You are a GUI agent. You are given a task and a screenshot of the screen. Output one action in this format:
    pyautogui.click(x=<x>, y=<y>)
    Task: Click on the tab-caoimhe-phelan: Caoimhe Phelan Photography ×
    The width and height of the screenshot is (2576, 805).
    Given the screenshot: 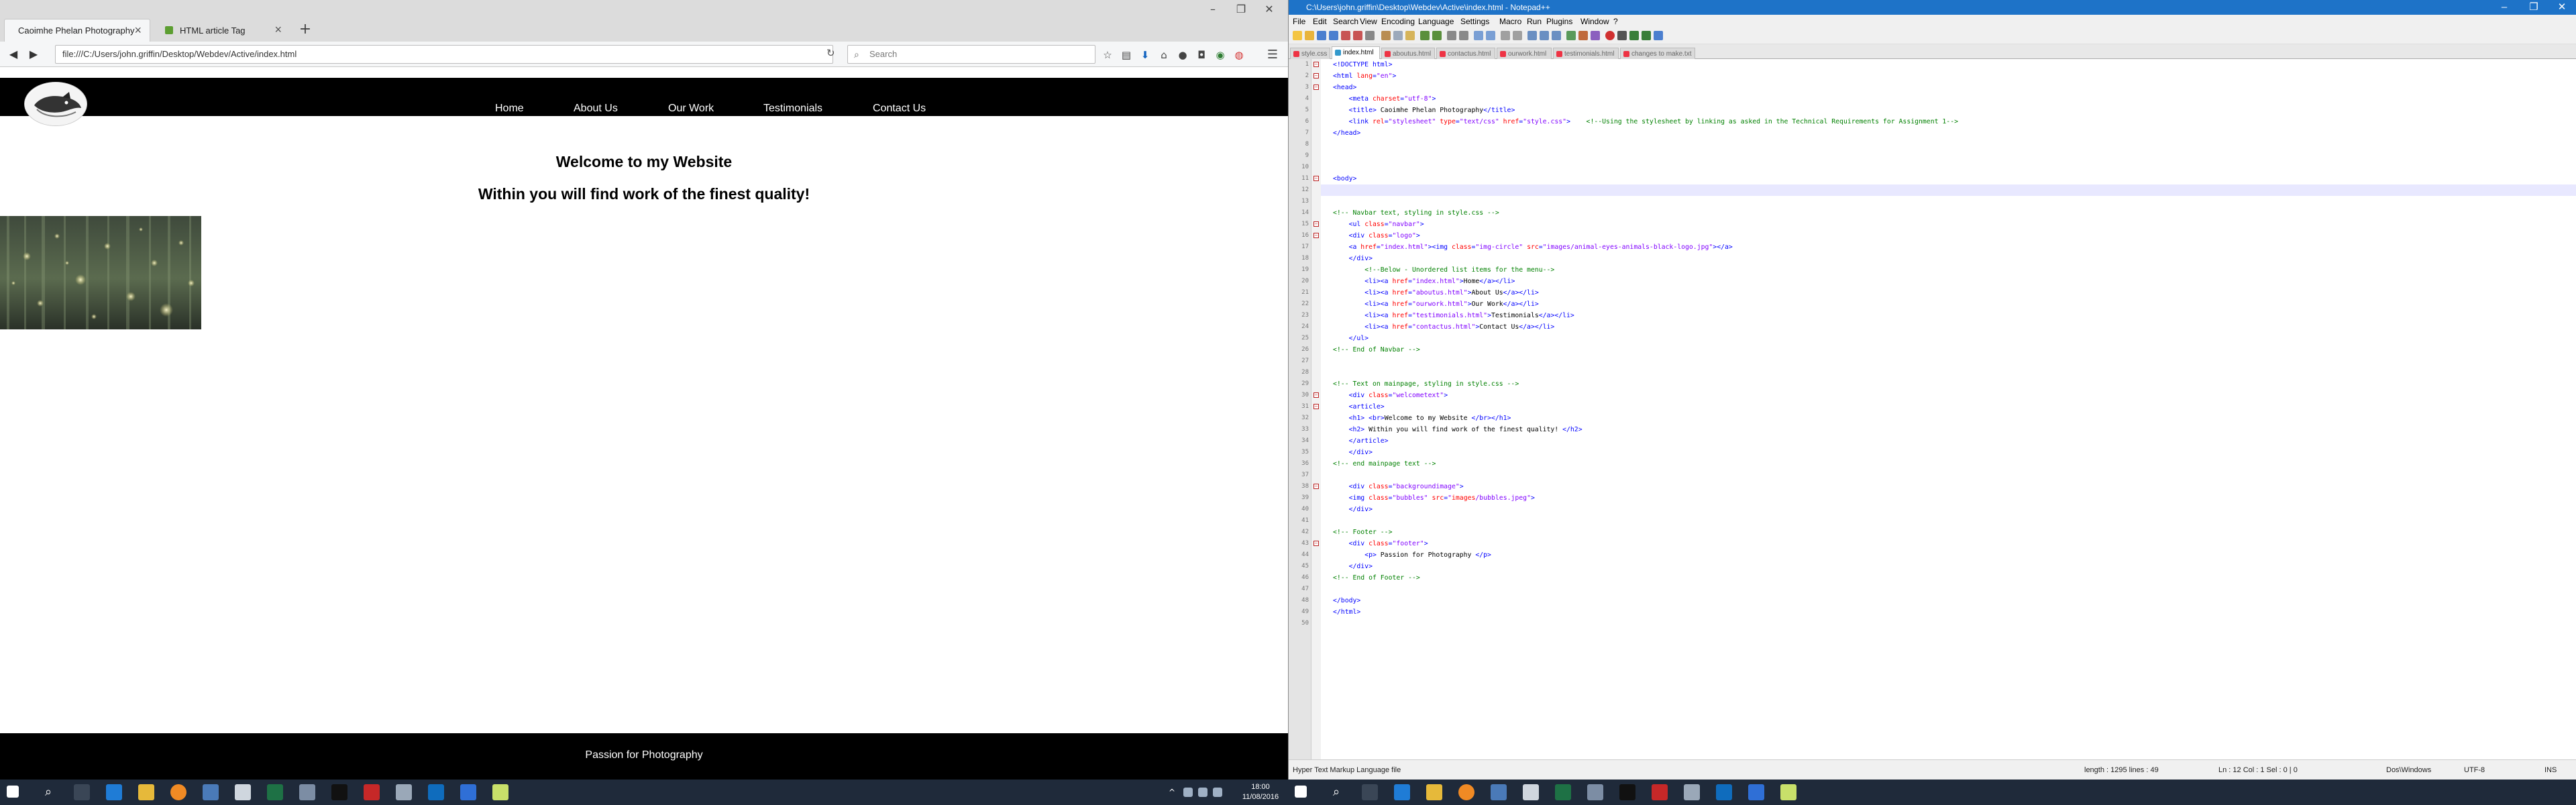 What is the action you would take?
    pyautogui.click(x=77, y=30)
    